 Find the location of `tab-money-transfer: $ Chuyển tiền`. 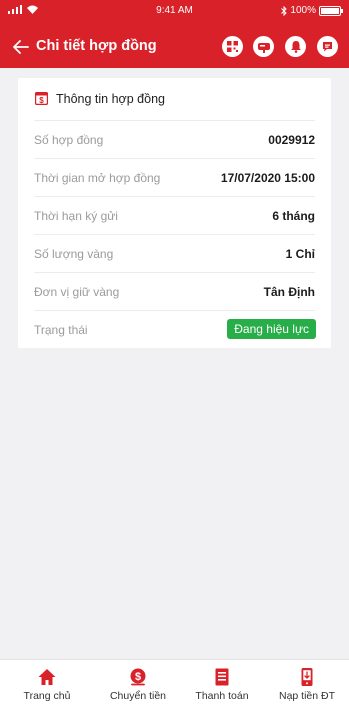

tab-money-transfer: $ Chuyển tiền is located at coordinates (138, 685).